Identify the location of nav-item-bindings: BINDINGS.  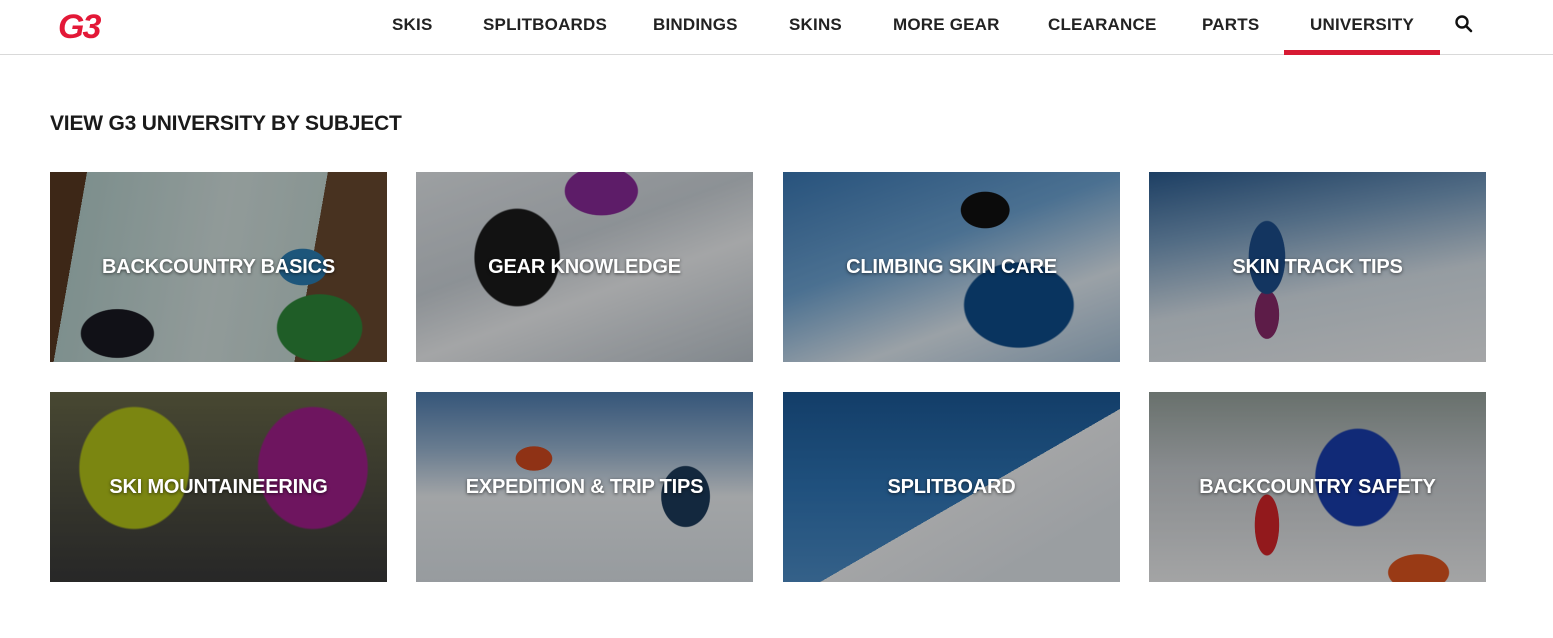
(695, 27).